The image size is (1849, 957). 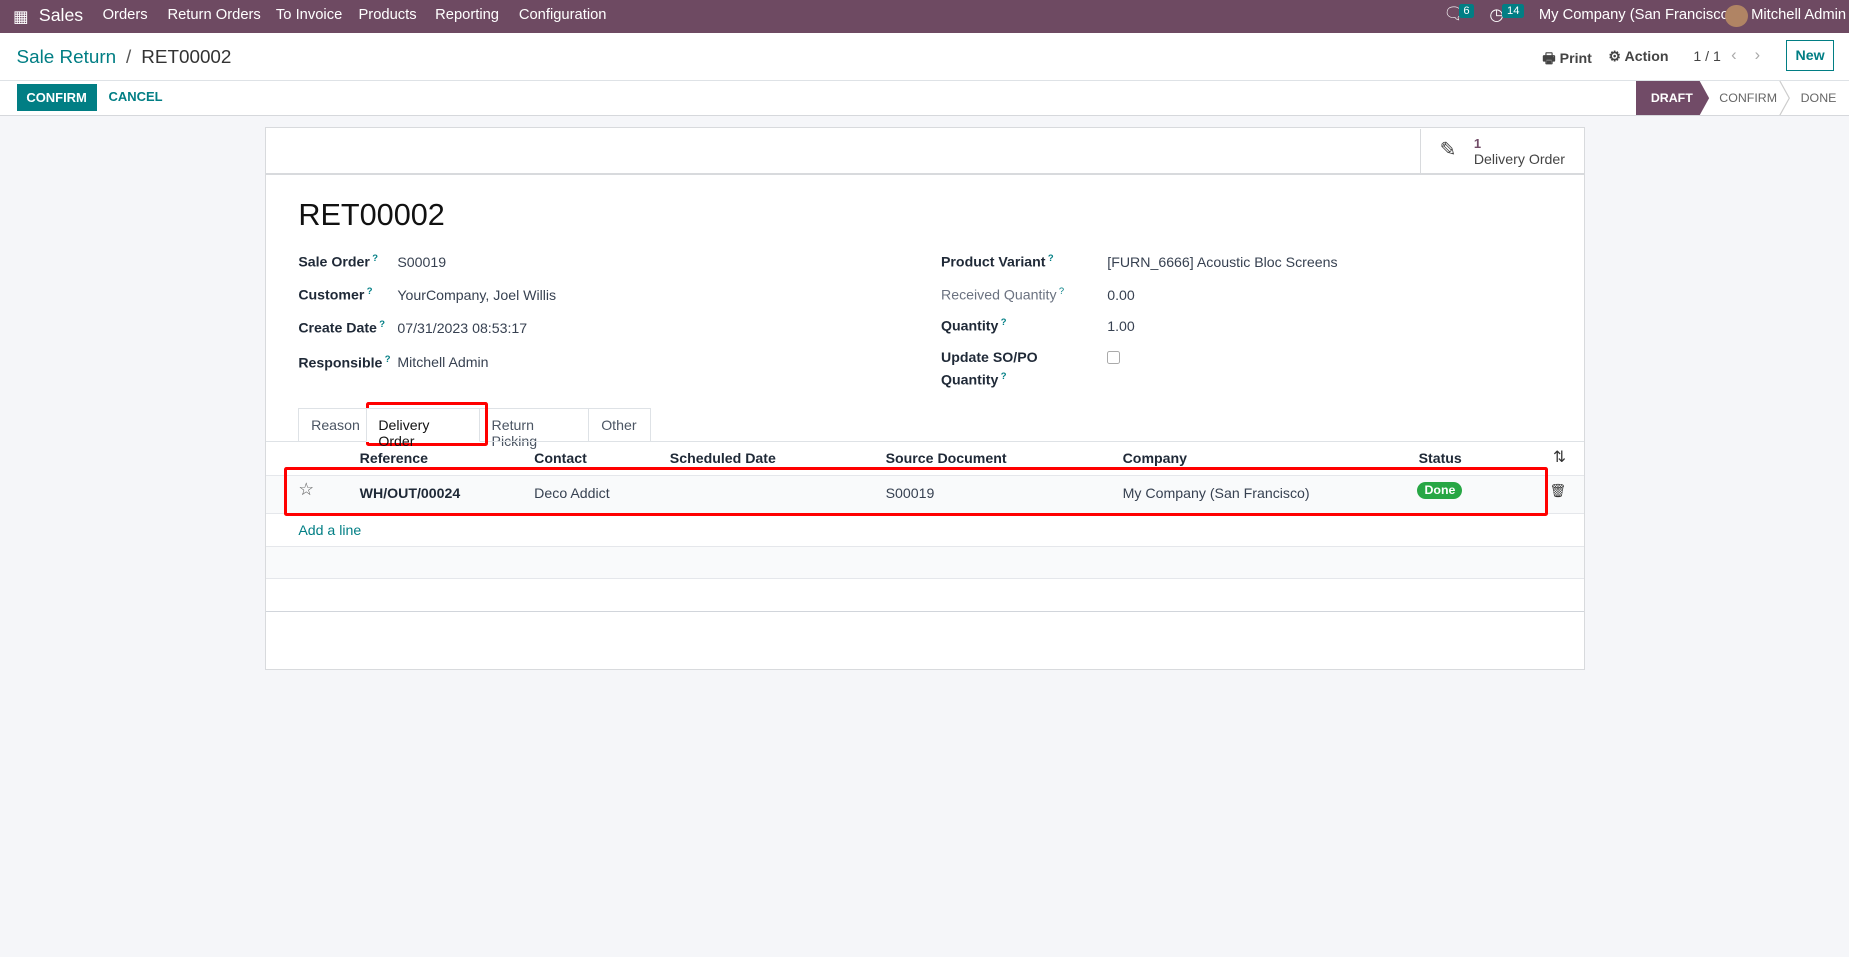 What do you see at coordinates (560, 458) in the screenshot?
I see `col-contact: Contact` at bounding box center [560, 458].